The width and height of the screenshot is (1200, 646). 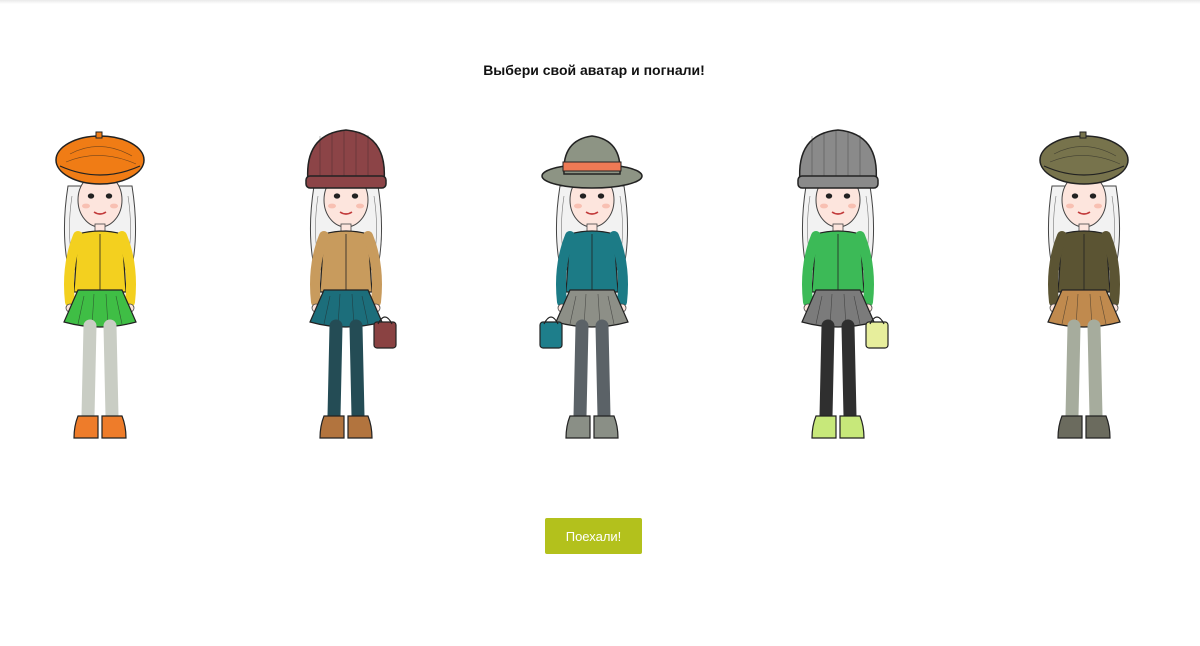 I want to click on avatar-2-figure, so click(x=351, y=284).